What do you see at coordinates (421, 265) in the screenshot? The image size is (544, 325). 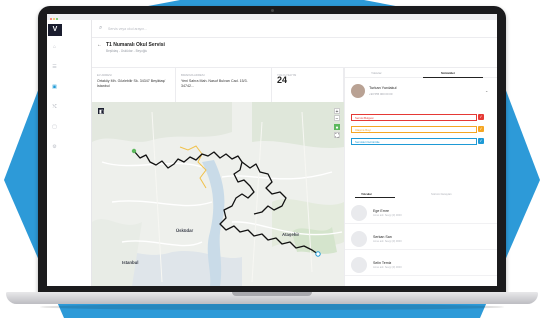 I see `list-item: Selin Temiz Anne adı: Sevgi (0) 0000` at bounding box center [421, 265].